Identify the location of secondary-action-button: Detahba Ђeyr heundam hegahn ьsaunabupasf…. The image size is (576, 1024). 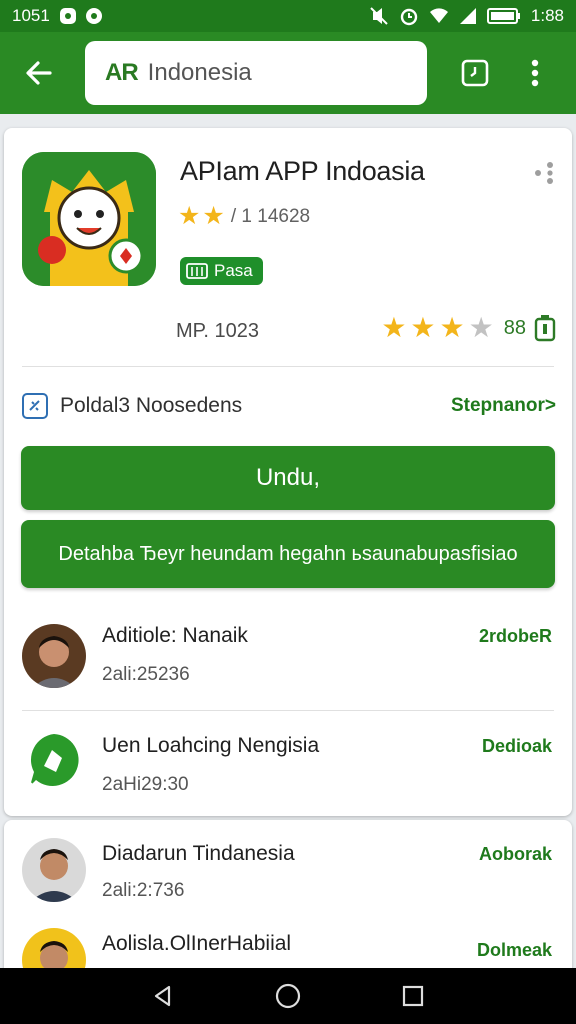
(288, 554).